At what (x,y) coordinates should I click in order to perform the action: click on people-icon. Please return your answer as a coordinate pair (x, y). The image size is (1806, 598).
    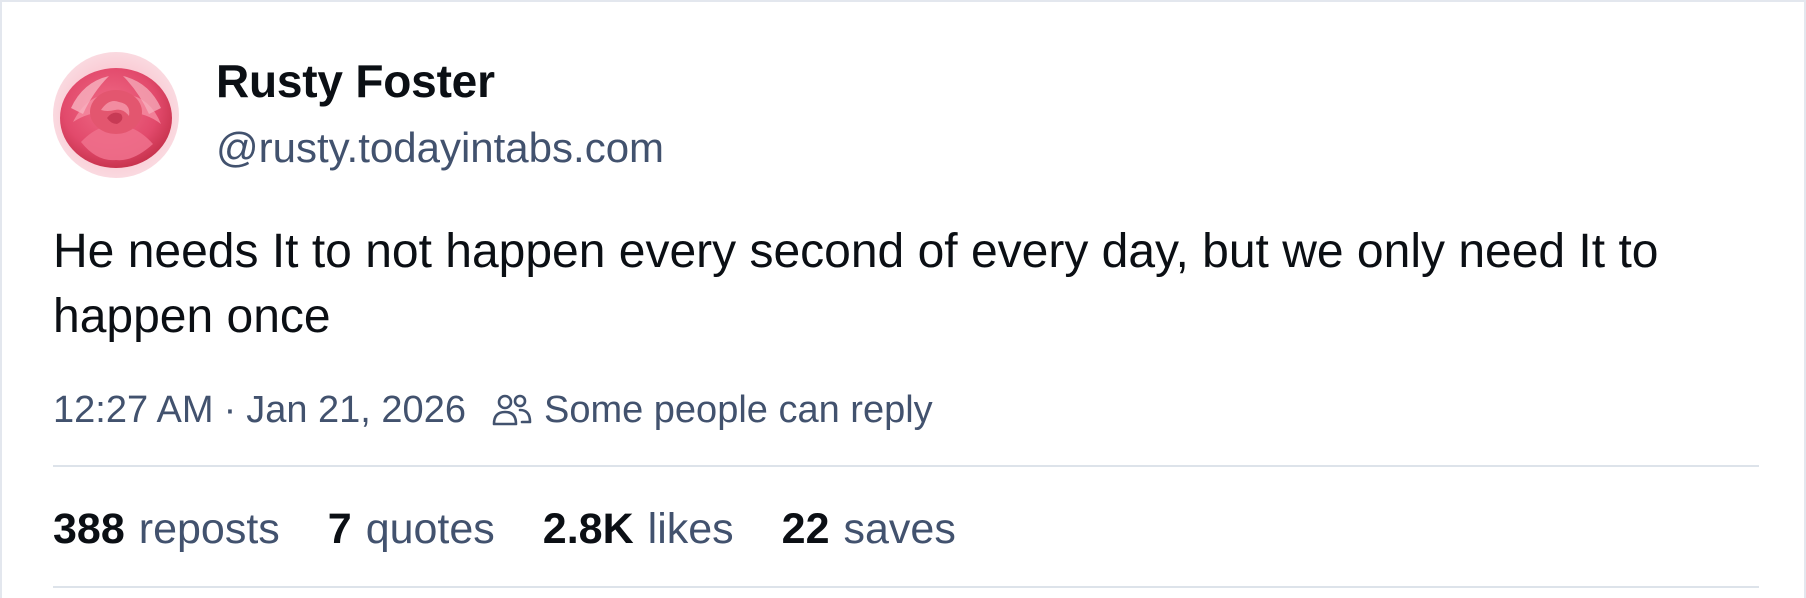
    Looking at the image, I should click on (512, 410).